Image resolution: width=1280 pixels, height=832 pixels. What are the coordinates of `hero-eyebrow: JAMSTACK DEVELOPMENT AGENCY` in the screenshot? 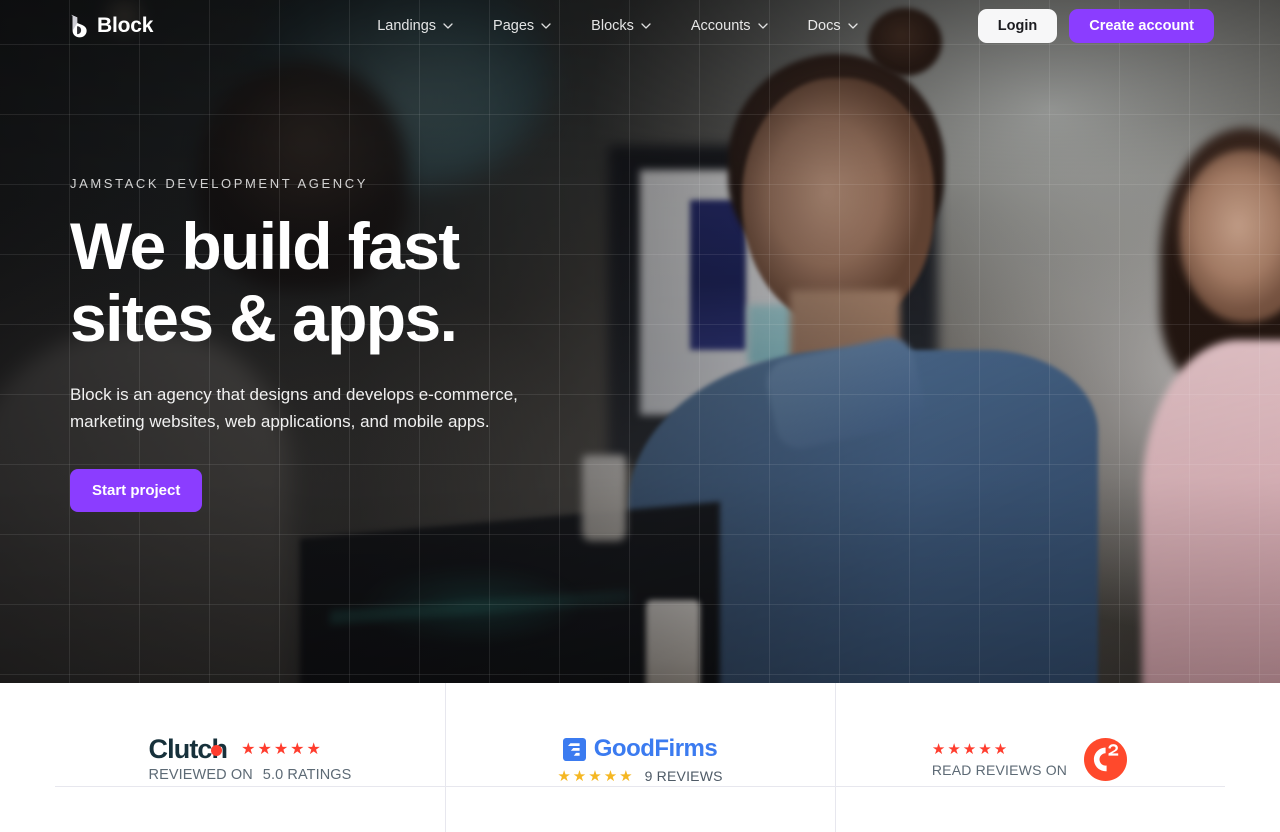 It's located at (219, 183).